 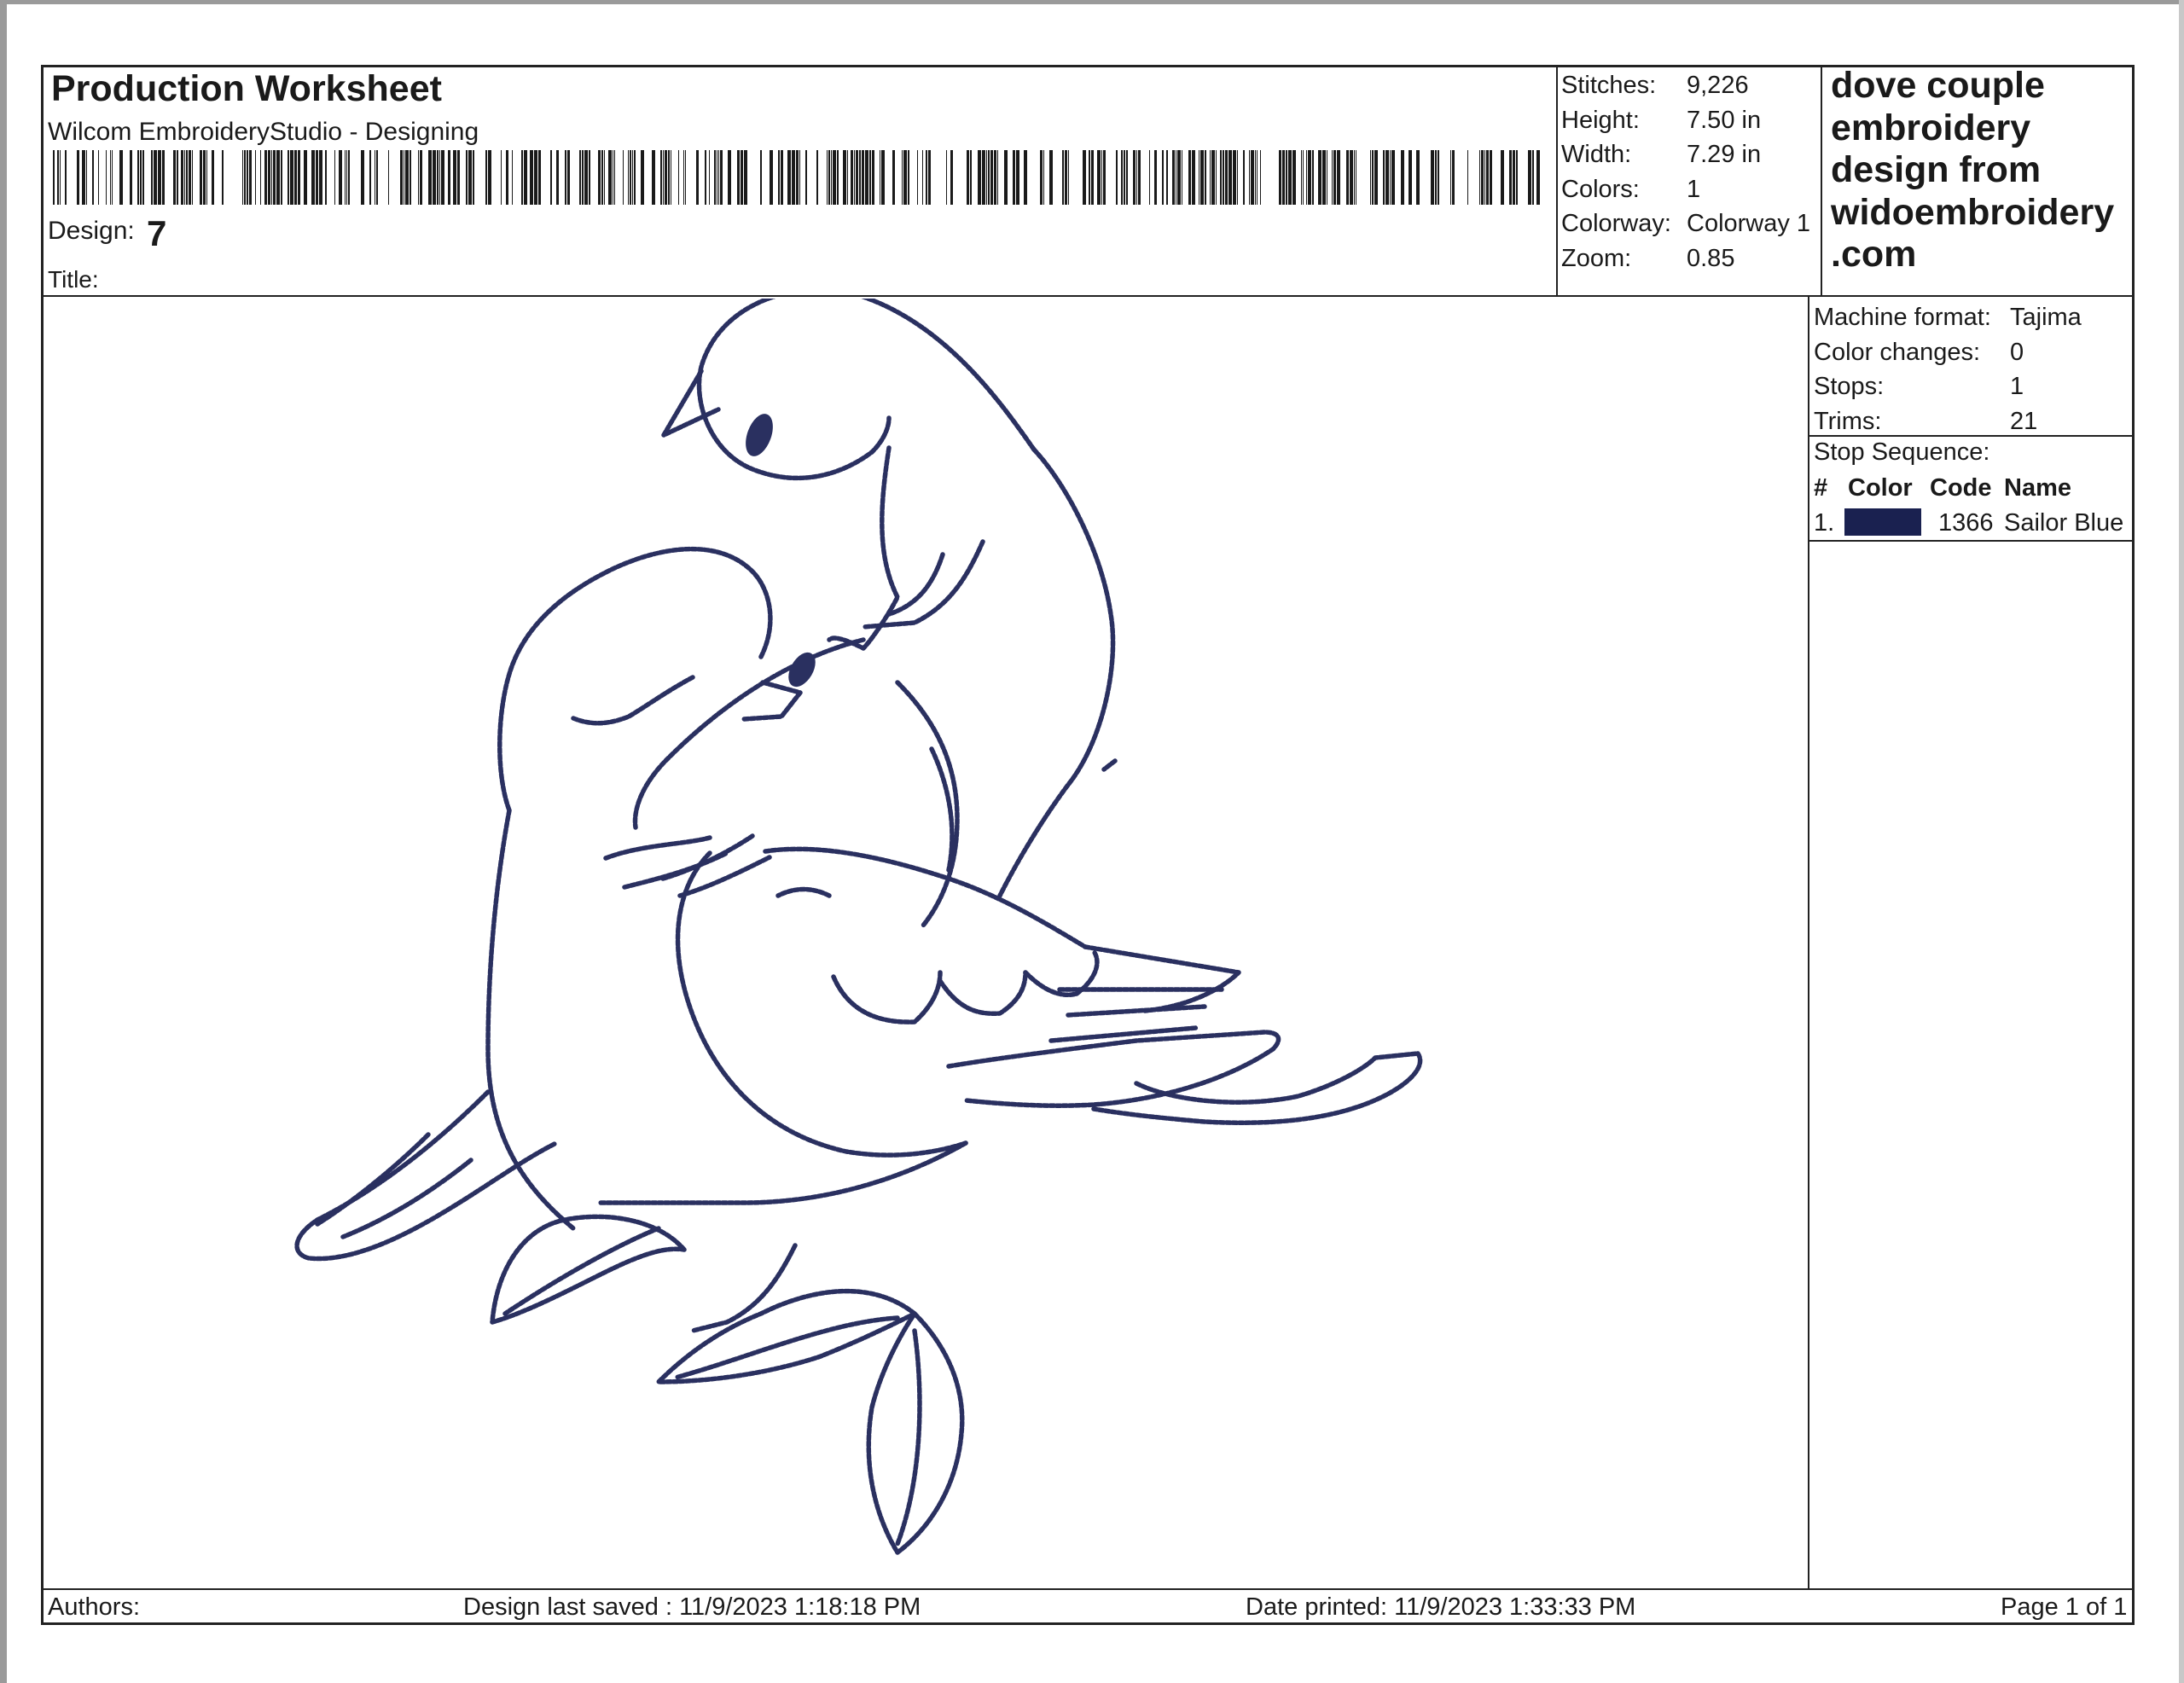 I want to click on page-edge-right, so click(x=2181, y=841).